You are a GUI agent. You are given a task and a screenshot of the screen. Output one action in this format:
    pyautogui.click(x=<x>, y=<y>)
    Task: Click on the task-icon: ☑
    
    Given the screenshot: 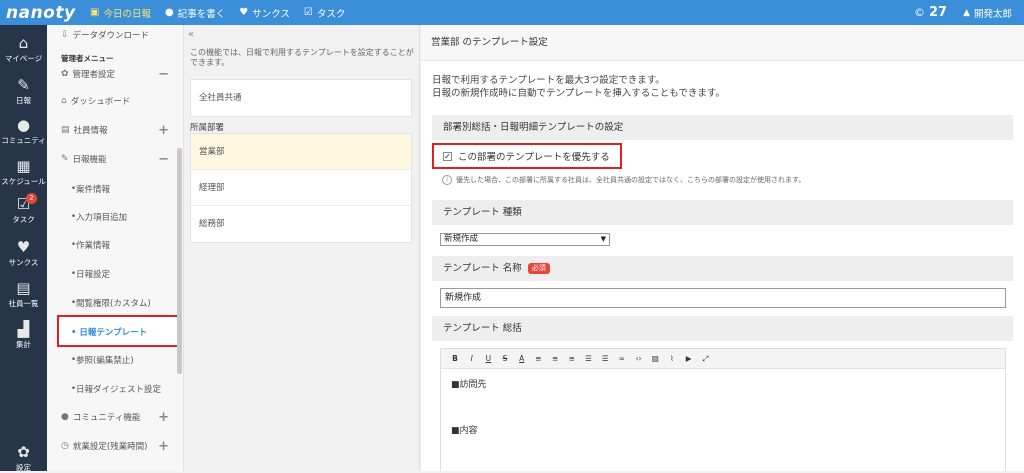 What is the action you would take?
    pyautogui.click(x=23, y=204)
    